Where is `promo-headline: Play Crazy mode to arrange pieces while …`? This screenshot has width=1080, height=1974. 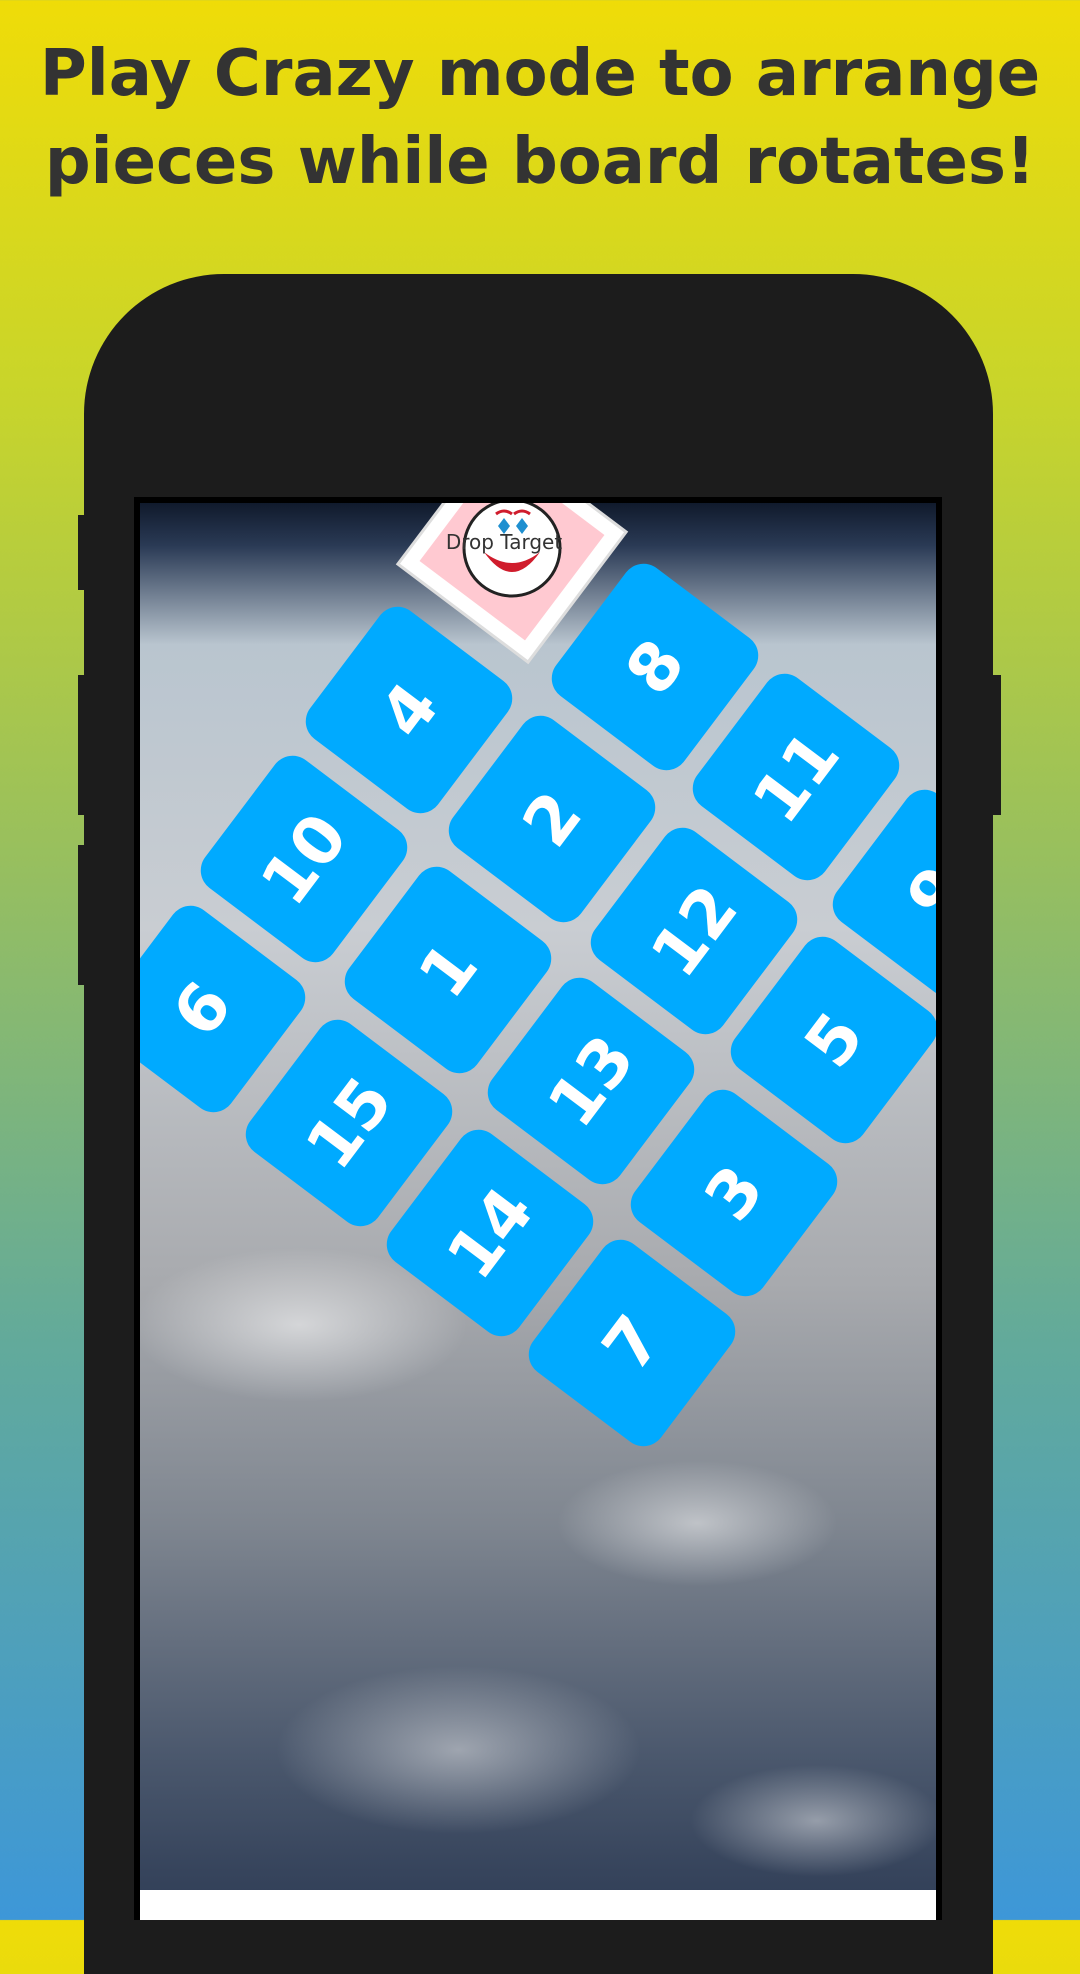 promo-headline: Play Crazy mode to arrange pieces while … is located at coordinates (540, 118).